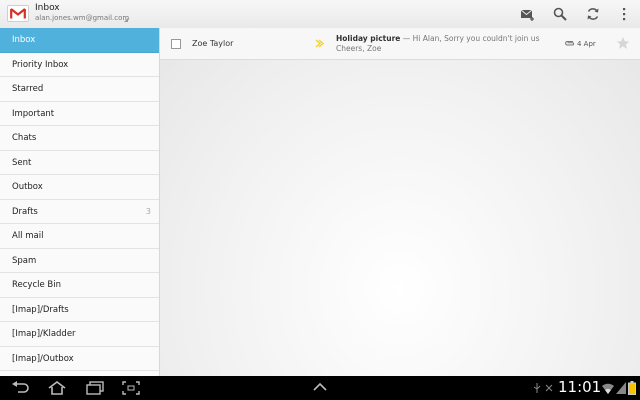  What do you see at coordinates (82, 13) in the screenshot?
I see `account-switcher: Inbox alan.jones.wm@gmail.com` at bounding box center [82, 13].